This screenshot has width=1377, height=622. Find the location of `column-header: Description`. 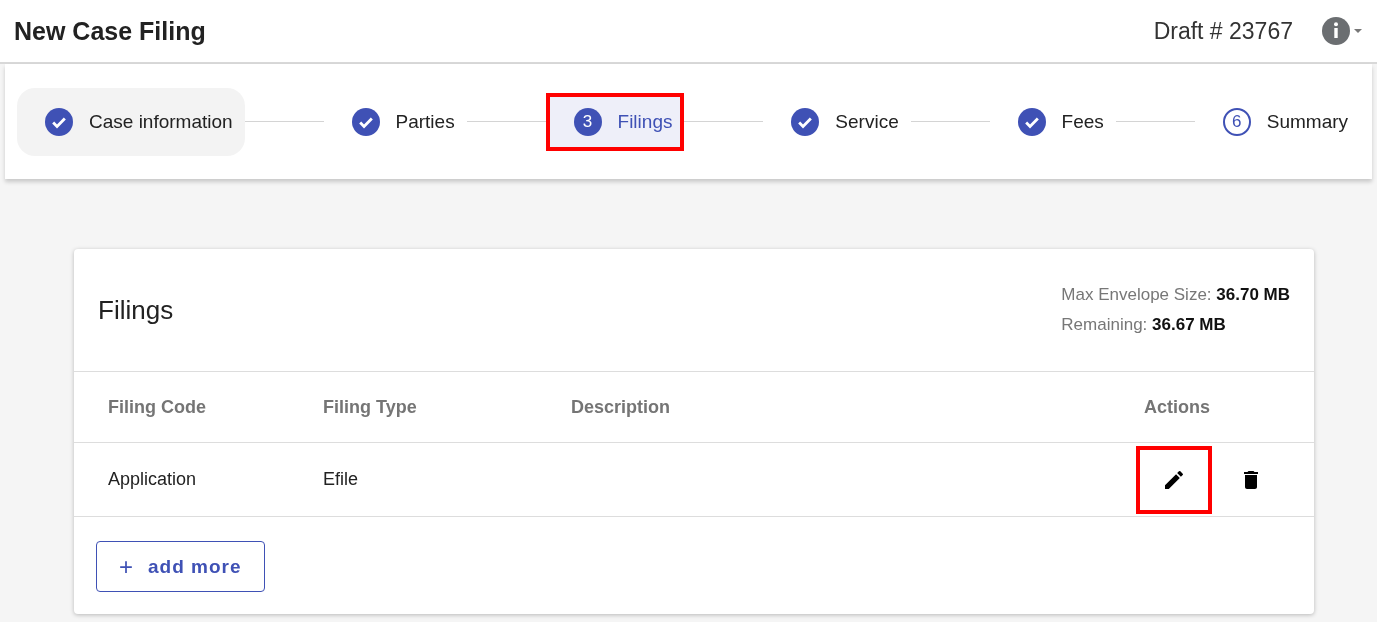

column-header: Description is located at coordinates (621, 407).